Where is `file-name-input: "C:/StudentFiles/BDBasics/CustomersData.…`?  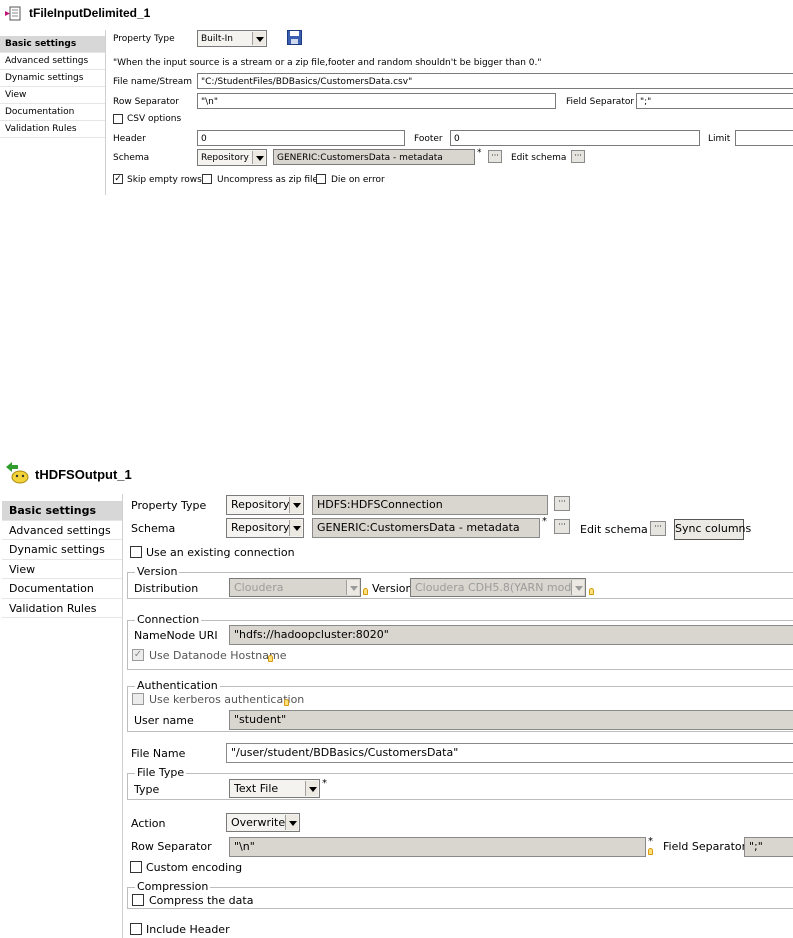
file-name-input: "C:/StudentFiles/BDBasics/CustomersData.… is located at coordinates (495, 81).